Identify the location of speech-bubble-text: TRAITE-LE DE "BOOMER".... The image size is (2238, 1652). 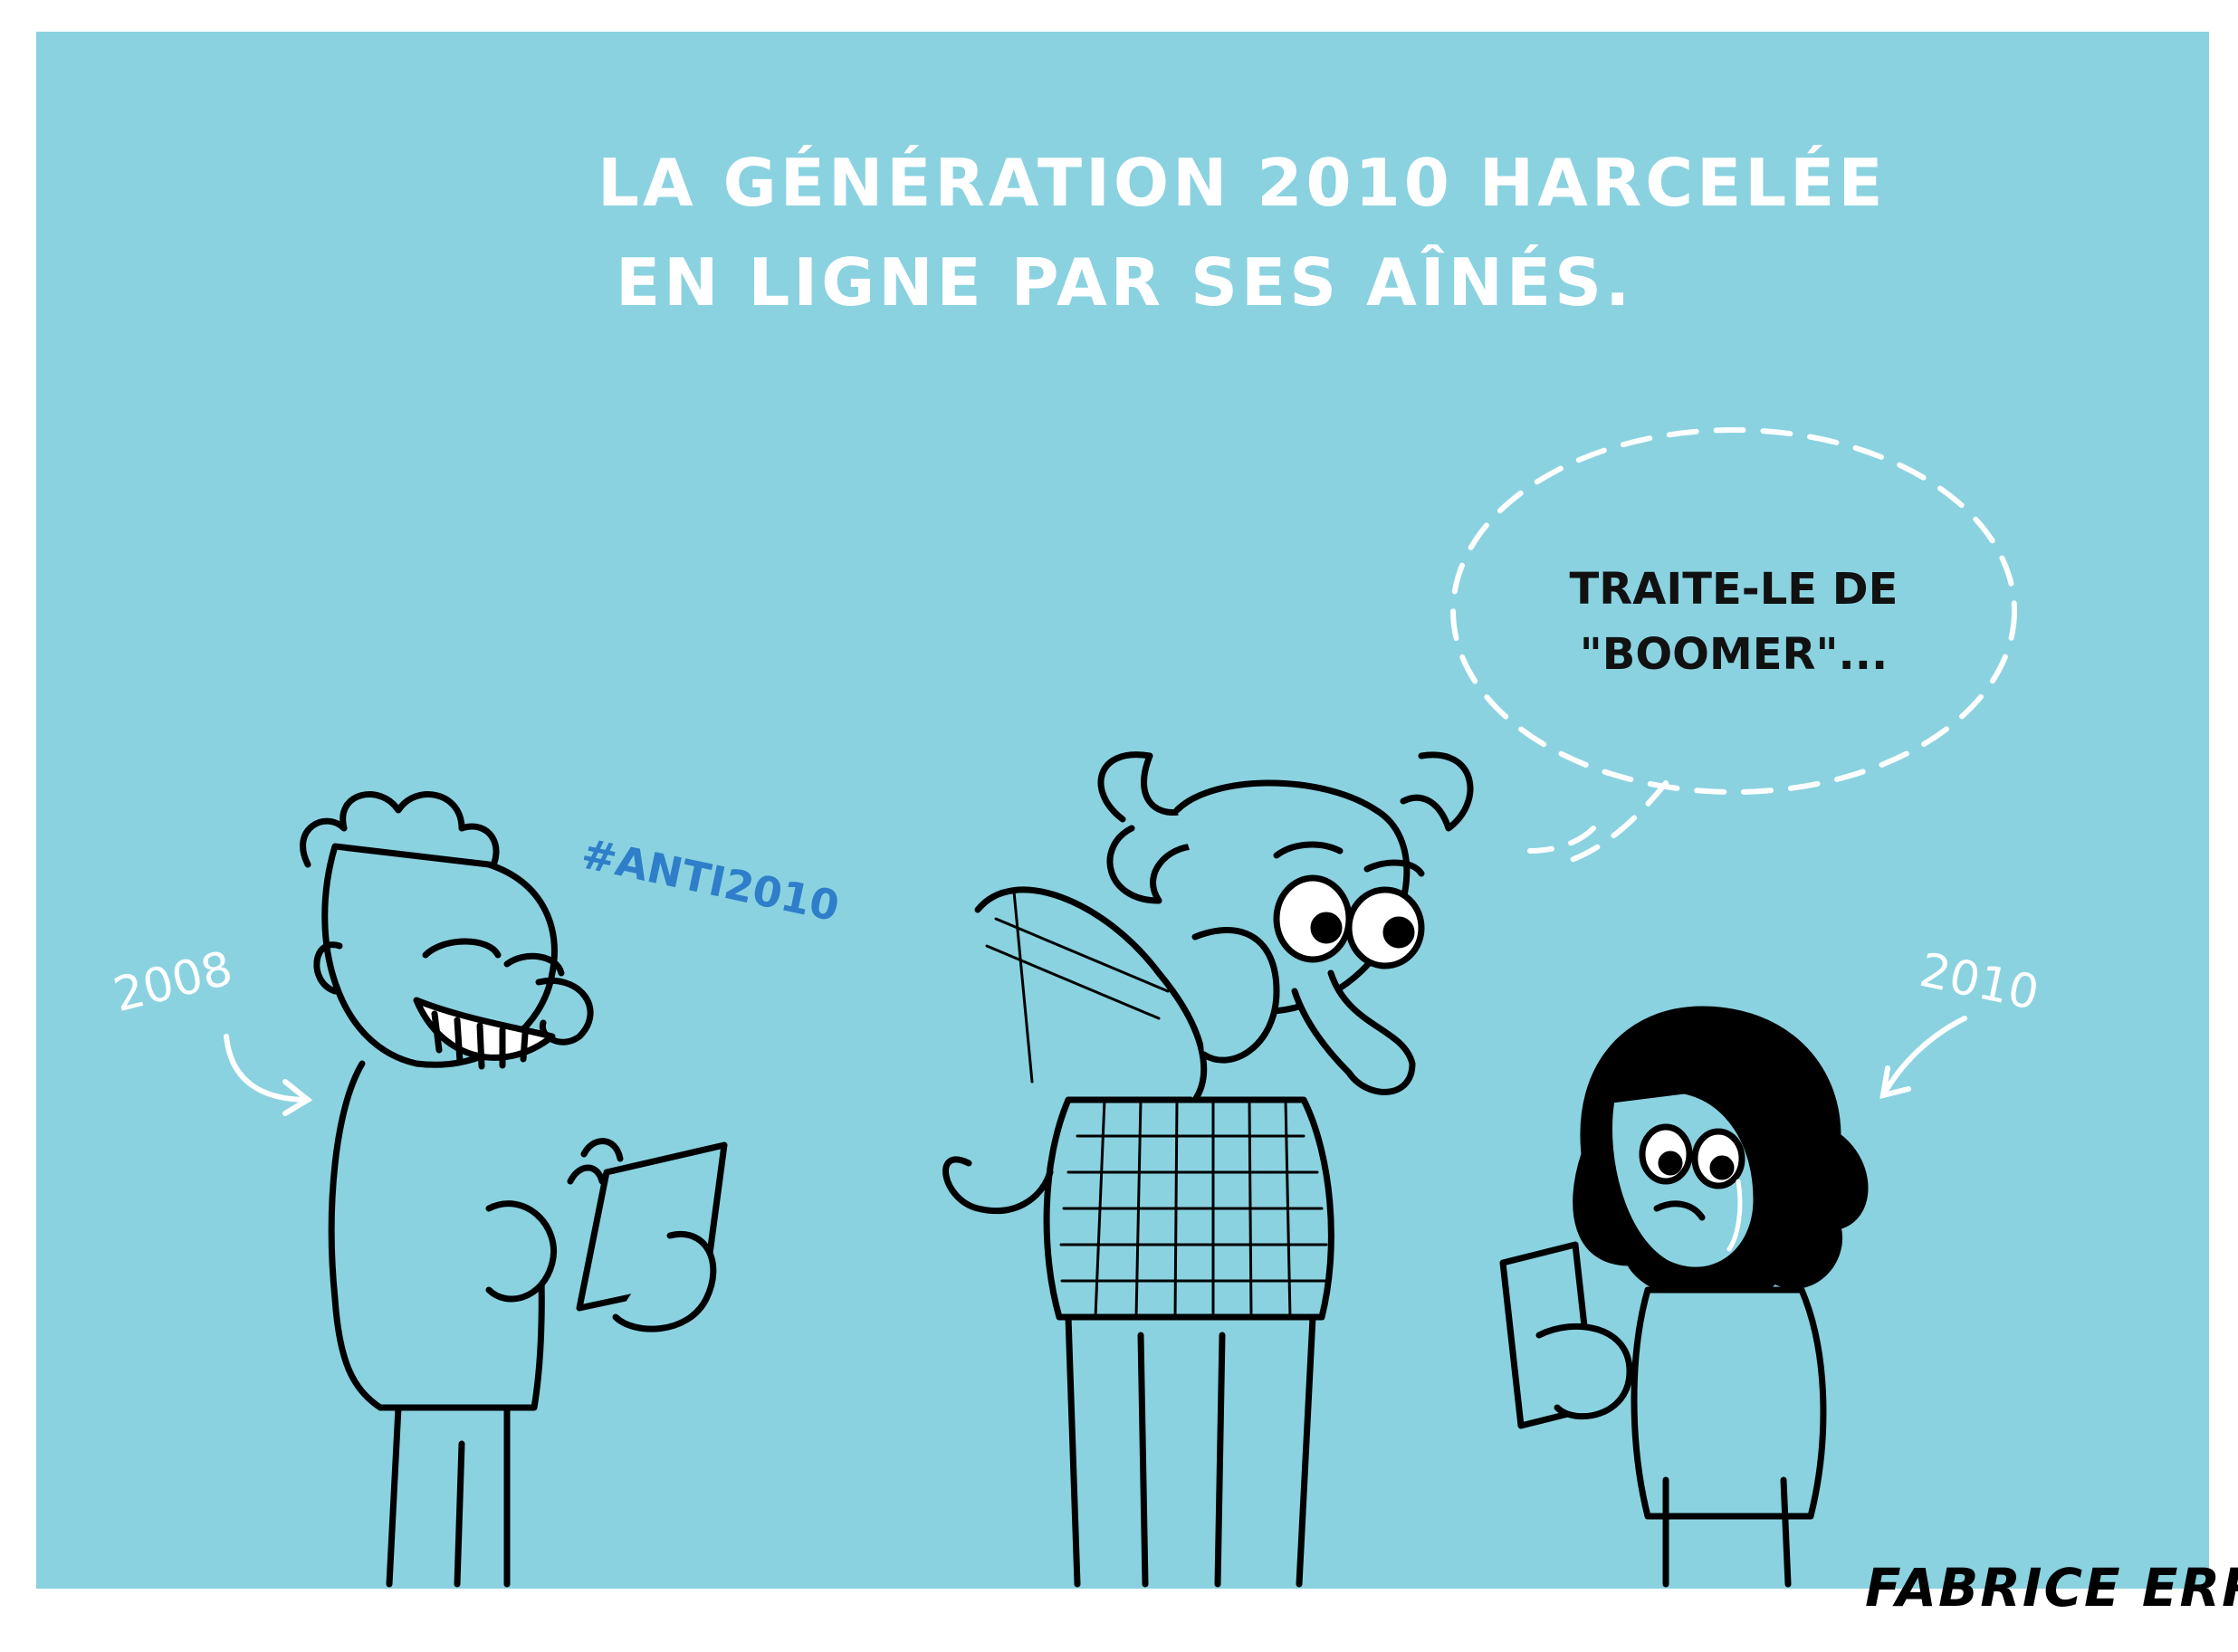
(1734, 622).